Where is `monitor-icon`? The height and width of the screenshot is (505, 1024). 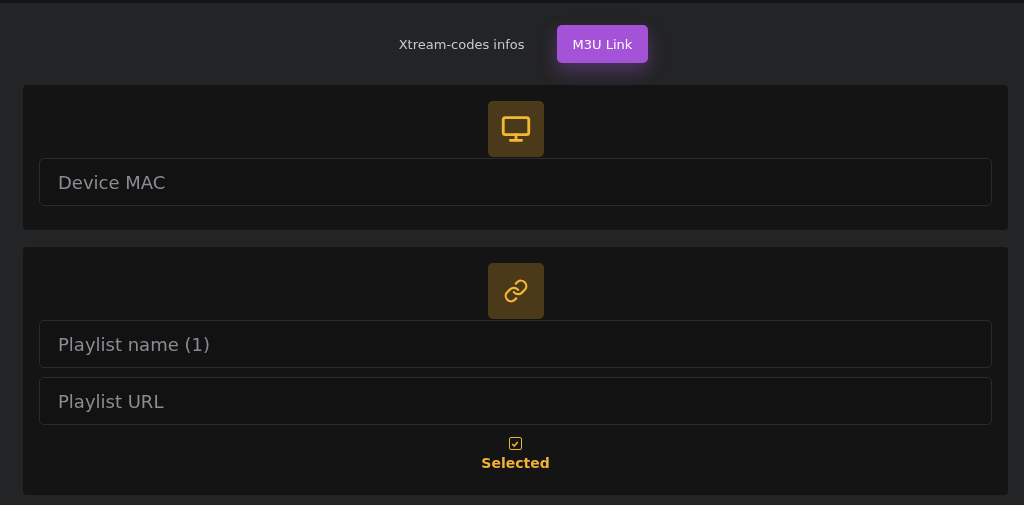 monitor-icon is located at coordinates (515, 129).